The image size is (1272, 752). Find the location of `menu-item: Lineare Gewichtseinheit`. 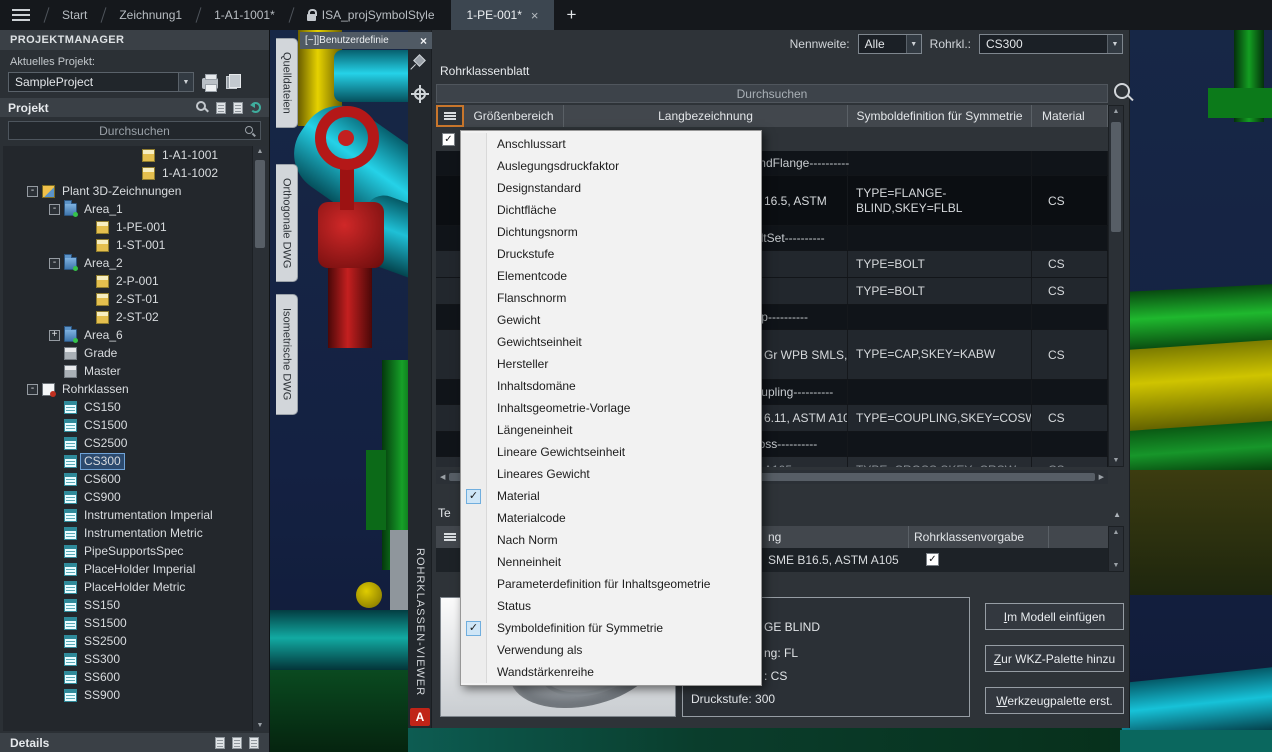

menu-item: Lineare Gewichtseinheit is located at coordinates (611, 452).